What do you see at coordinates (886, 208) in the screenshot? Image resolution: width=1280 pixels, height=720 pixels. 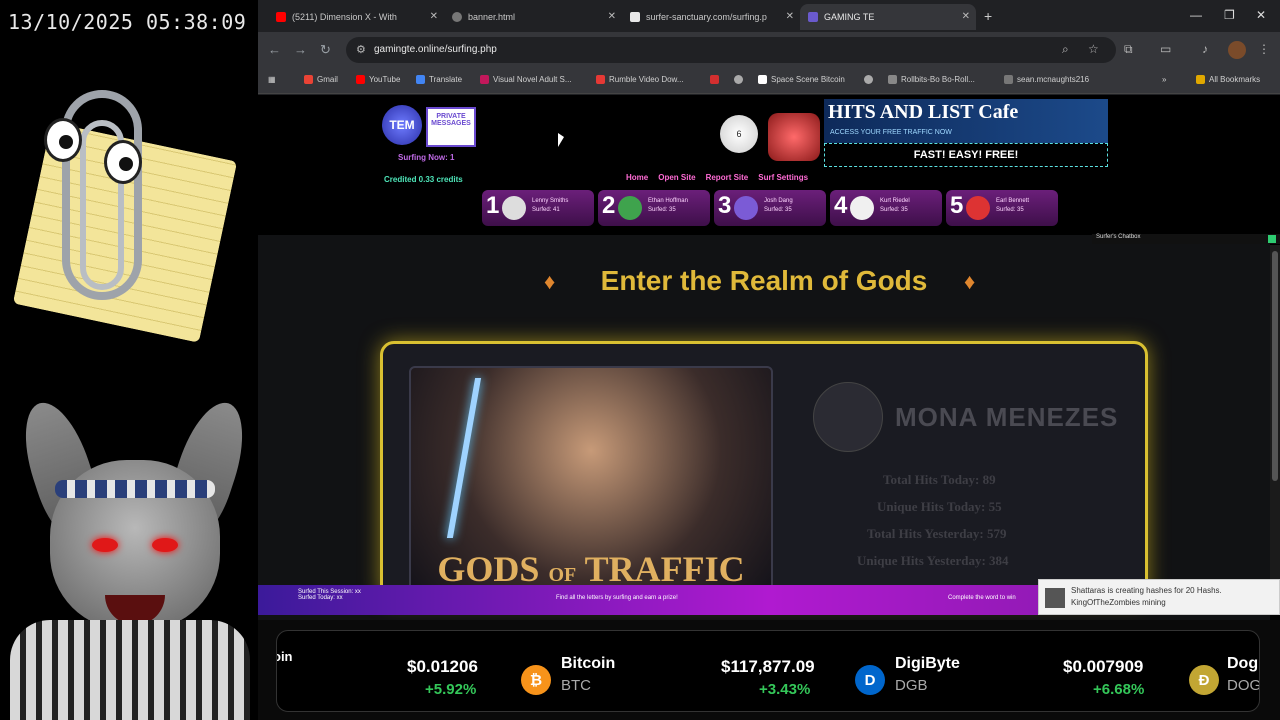 I see `top-surfer-card: 4 Kurt Riedel Surfed: 35` at bounding box center [886, 208].